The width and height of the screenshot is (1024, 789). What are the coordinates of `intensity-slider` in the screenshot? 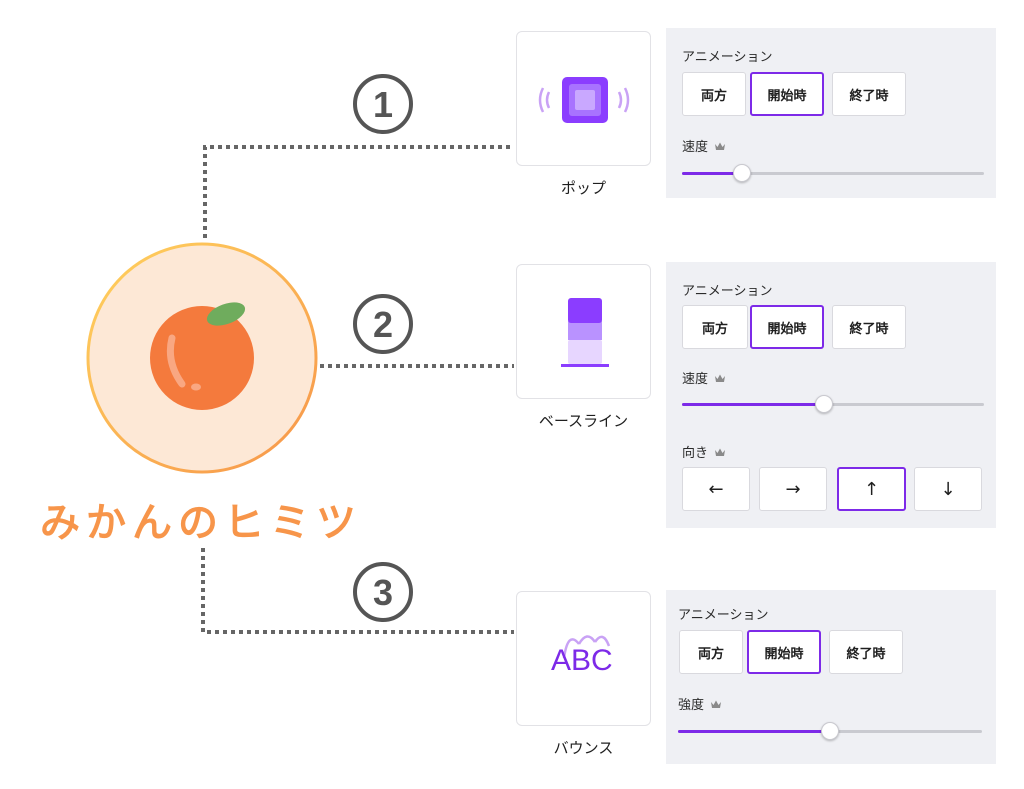 It's located at (830, 731).